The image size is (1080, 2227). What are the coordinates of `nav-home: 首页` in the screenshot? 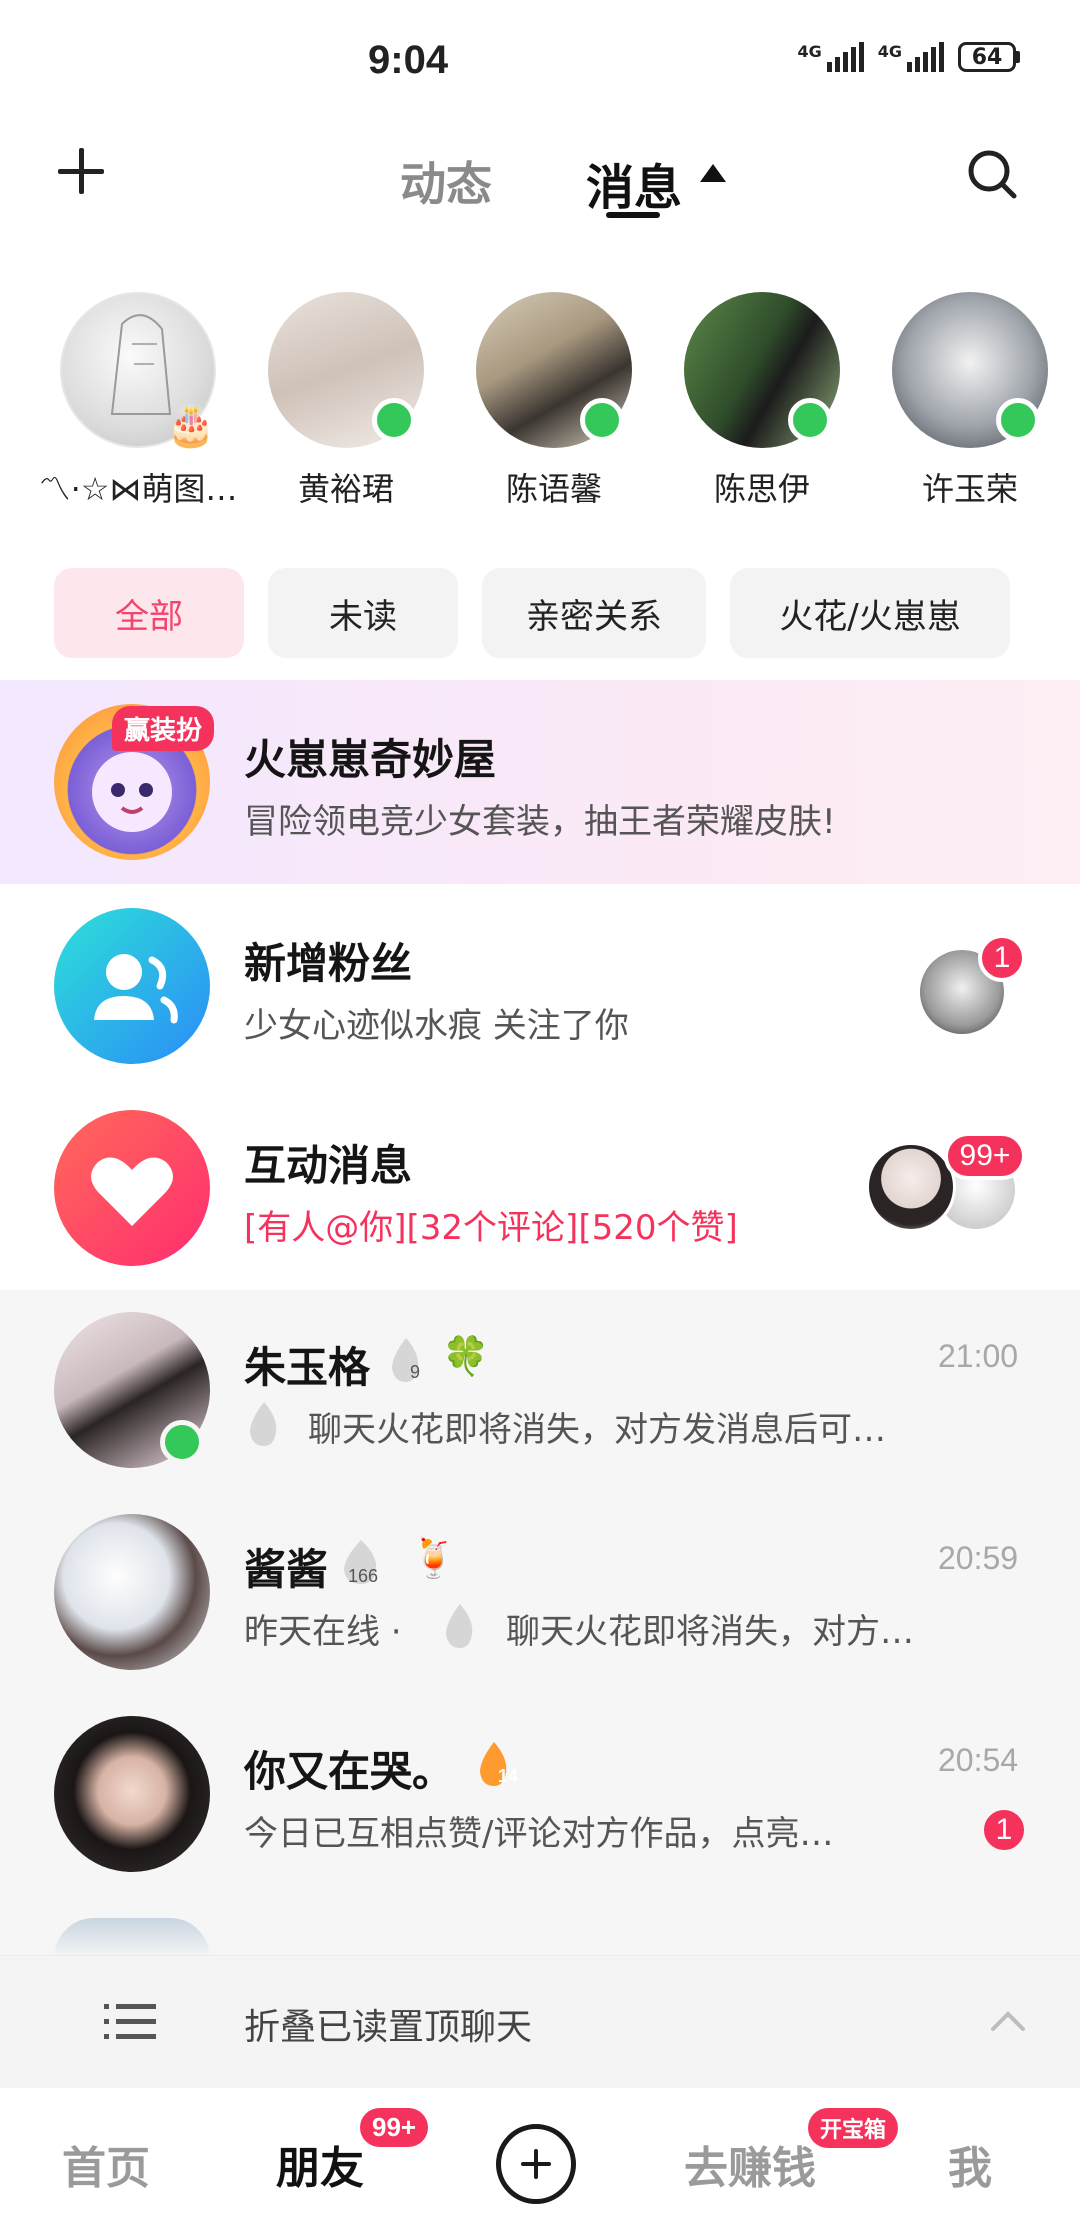 It's located at (106, 2164).